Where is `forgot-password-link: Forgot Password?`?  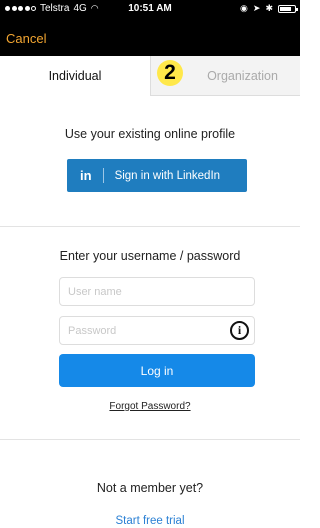 forgot-password-link: Forgot Password? is located at coordinates (150, 406).